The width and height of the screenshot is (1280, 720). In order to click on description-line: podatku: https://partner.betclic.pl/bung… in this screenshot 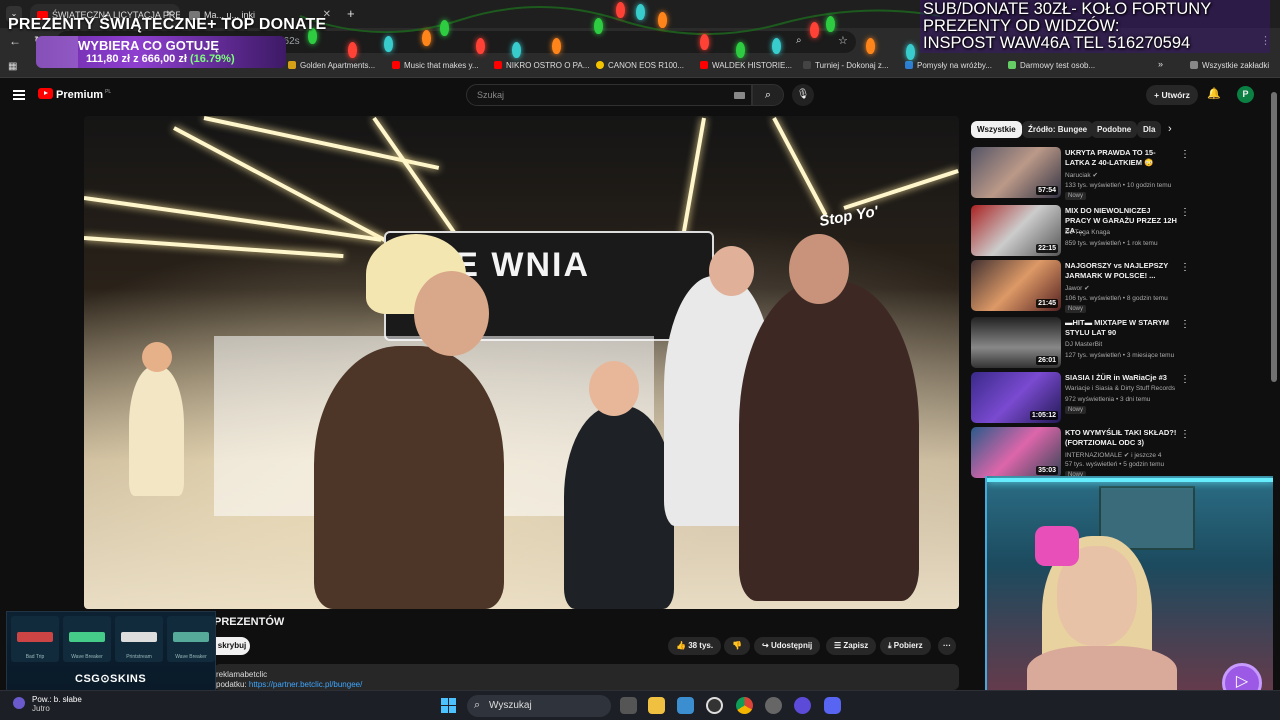, I will do `click(289, 684)`.